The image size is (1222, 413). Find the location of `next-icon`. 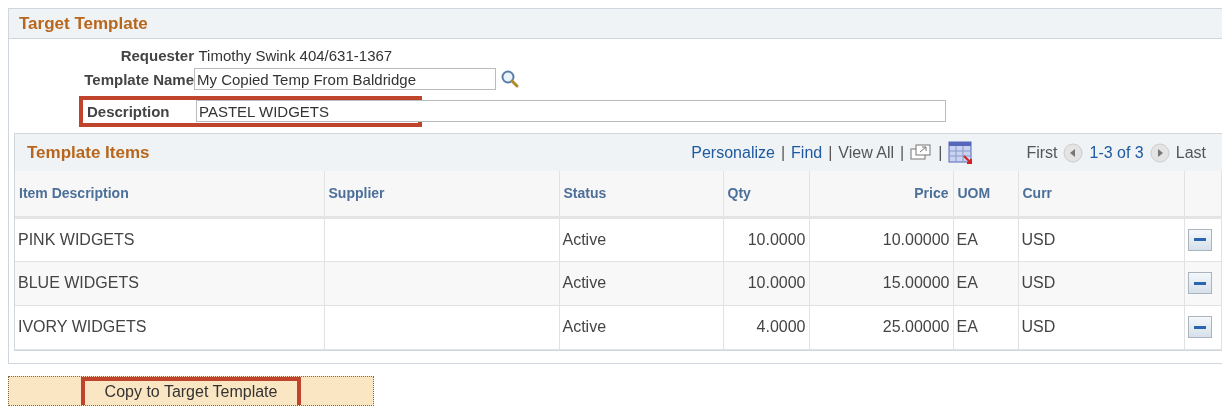

next-icon is located at coordinates (1159, 152).